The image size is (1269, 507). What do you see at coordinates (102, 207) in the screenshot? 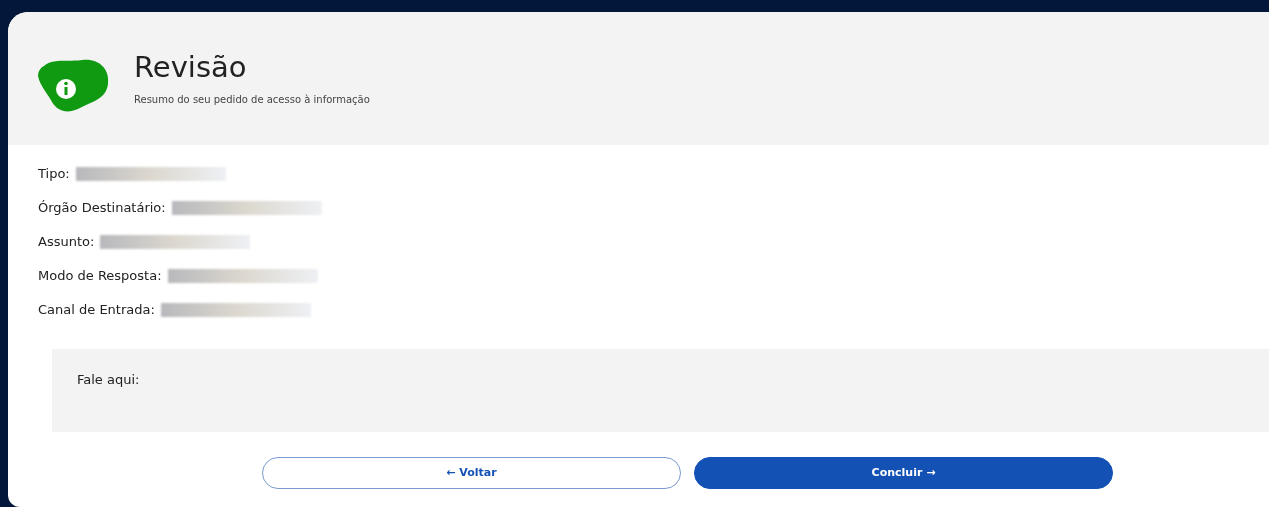
I see `field-label: Órgão Destinatário:` at bounding box center [102, 207].